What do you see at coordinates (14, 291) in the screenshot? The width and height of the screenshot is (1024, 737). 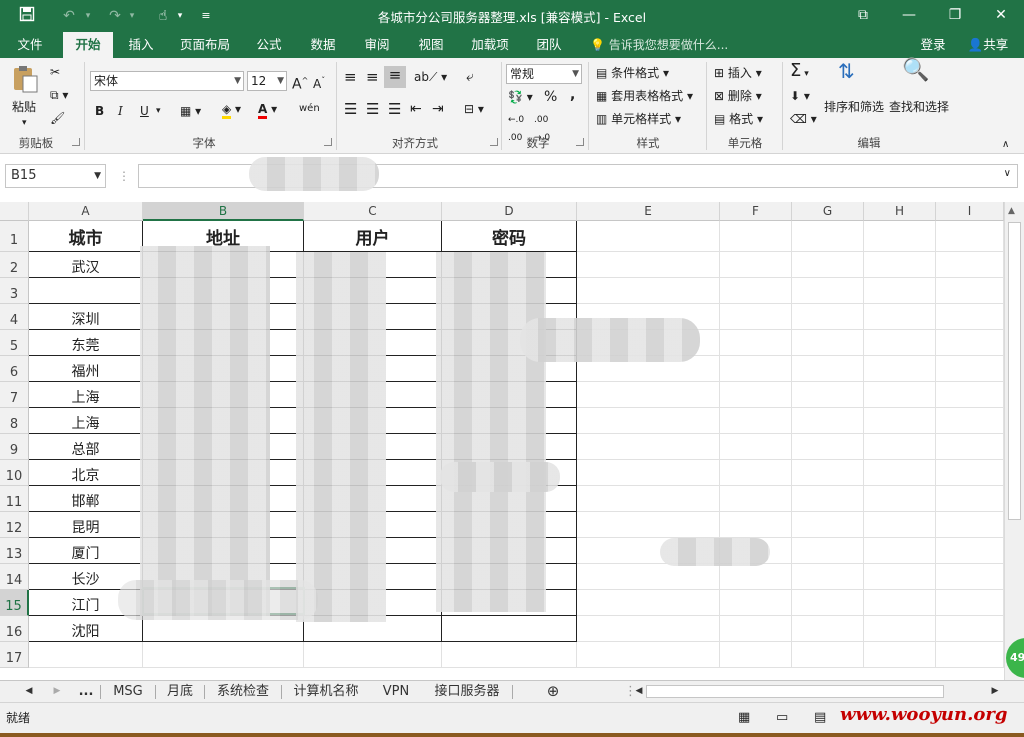 I see `row-header-3: 3` at bounding box center [14, 291].